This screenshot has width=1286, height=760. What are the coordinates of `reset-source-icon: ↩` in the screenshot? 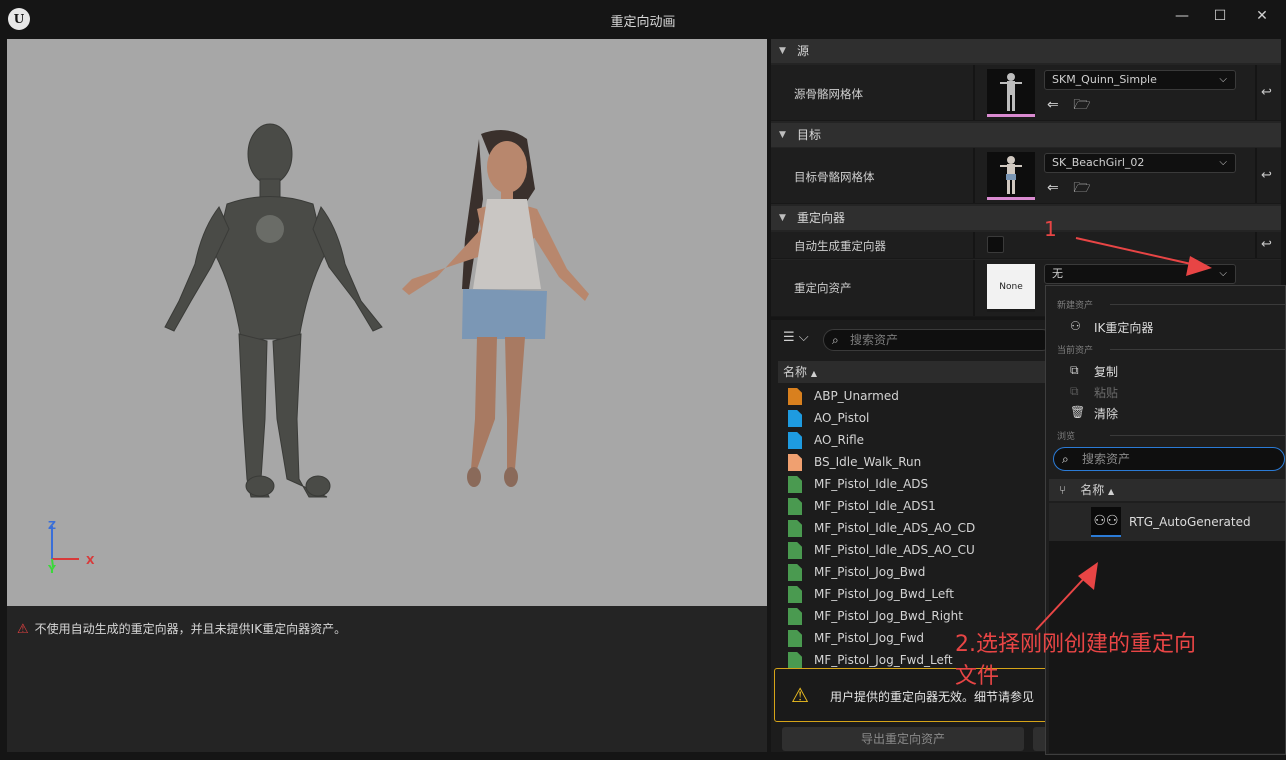 It's located at (1266, 92).